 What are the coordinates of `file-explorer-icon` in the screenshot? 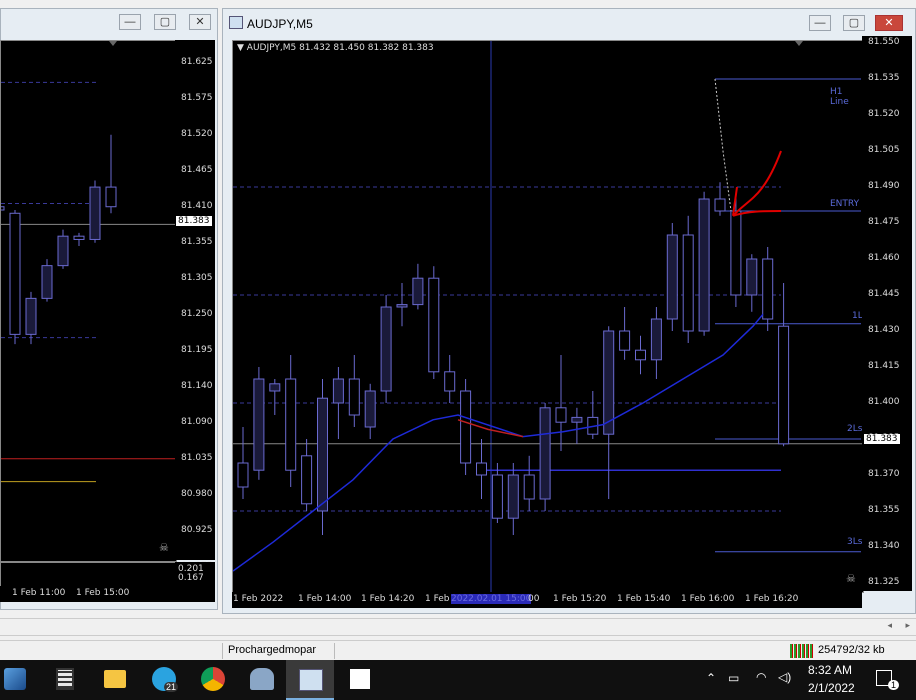 It's located at (115, 679).